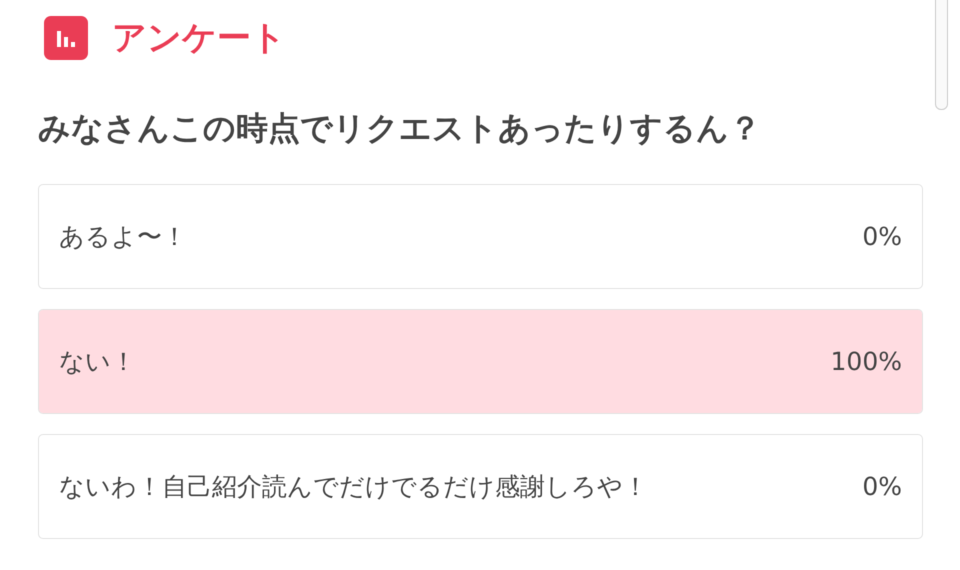  What do you see at coordinates (199, 38) in the screenshot?
I see `poll-title: アンケート` at bounding box center [199, 38].